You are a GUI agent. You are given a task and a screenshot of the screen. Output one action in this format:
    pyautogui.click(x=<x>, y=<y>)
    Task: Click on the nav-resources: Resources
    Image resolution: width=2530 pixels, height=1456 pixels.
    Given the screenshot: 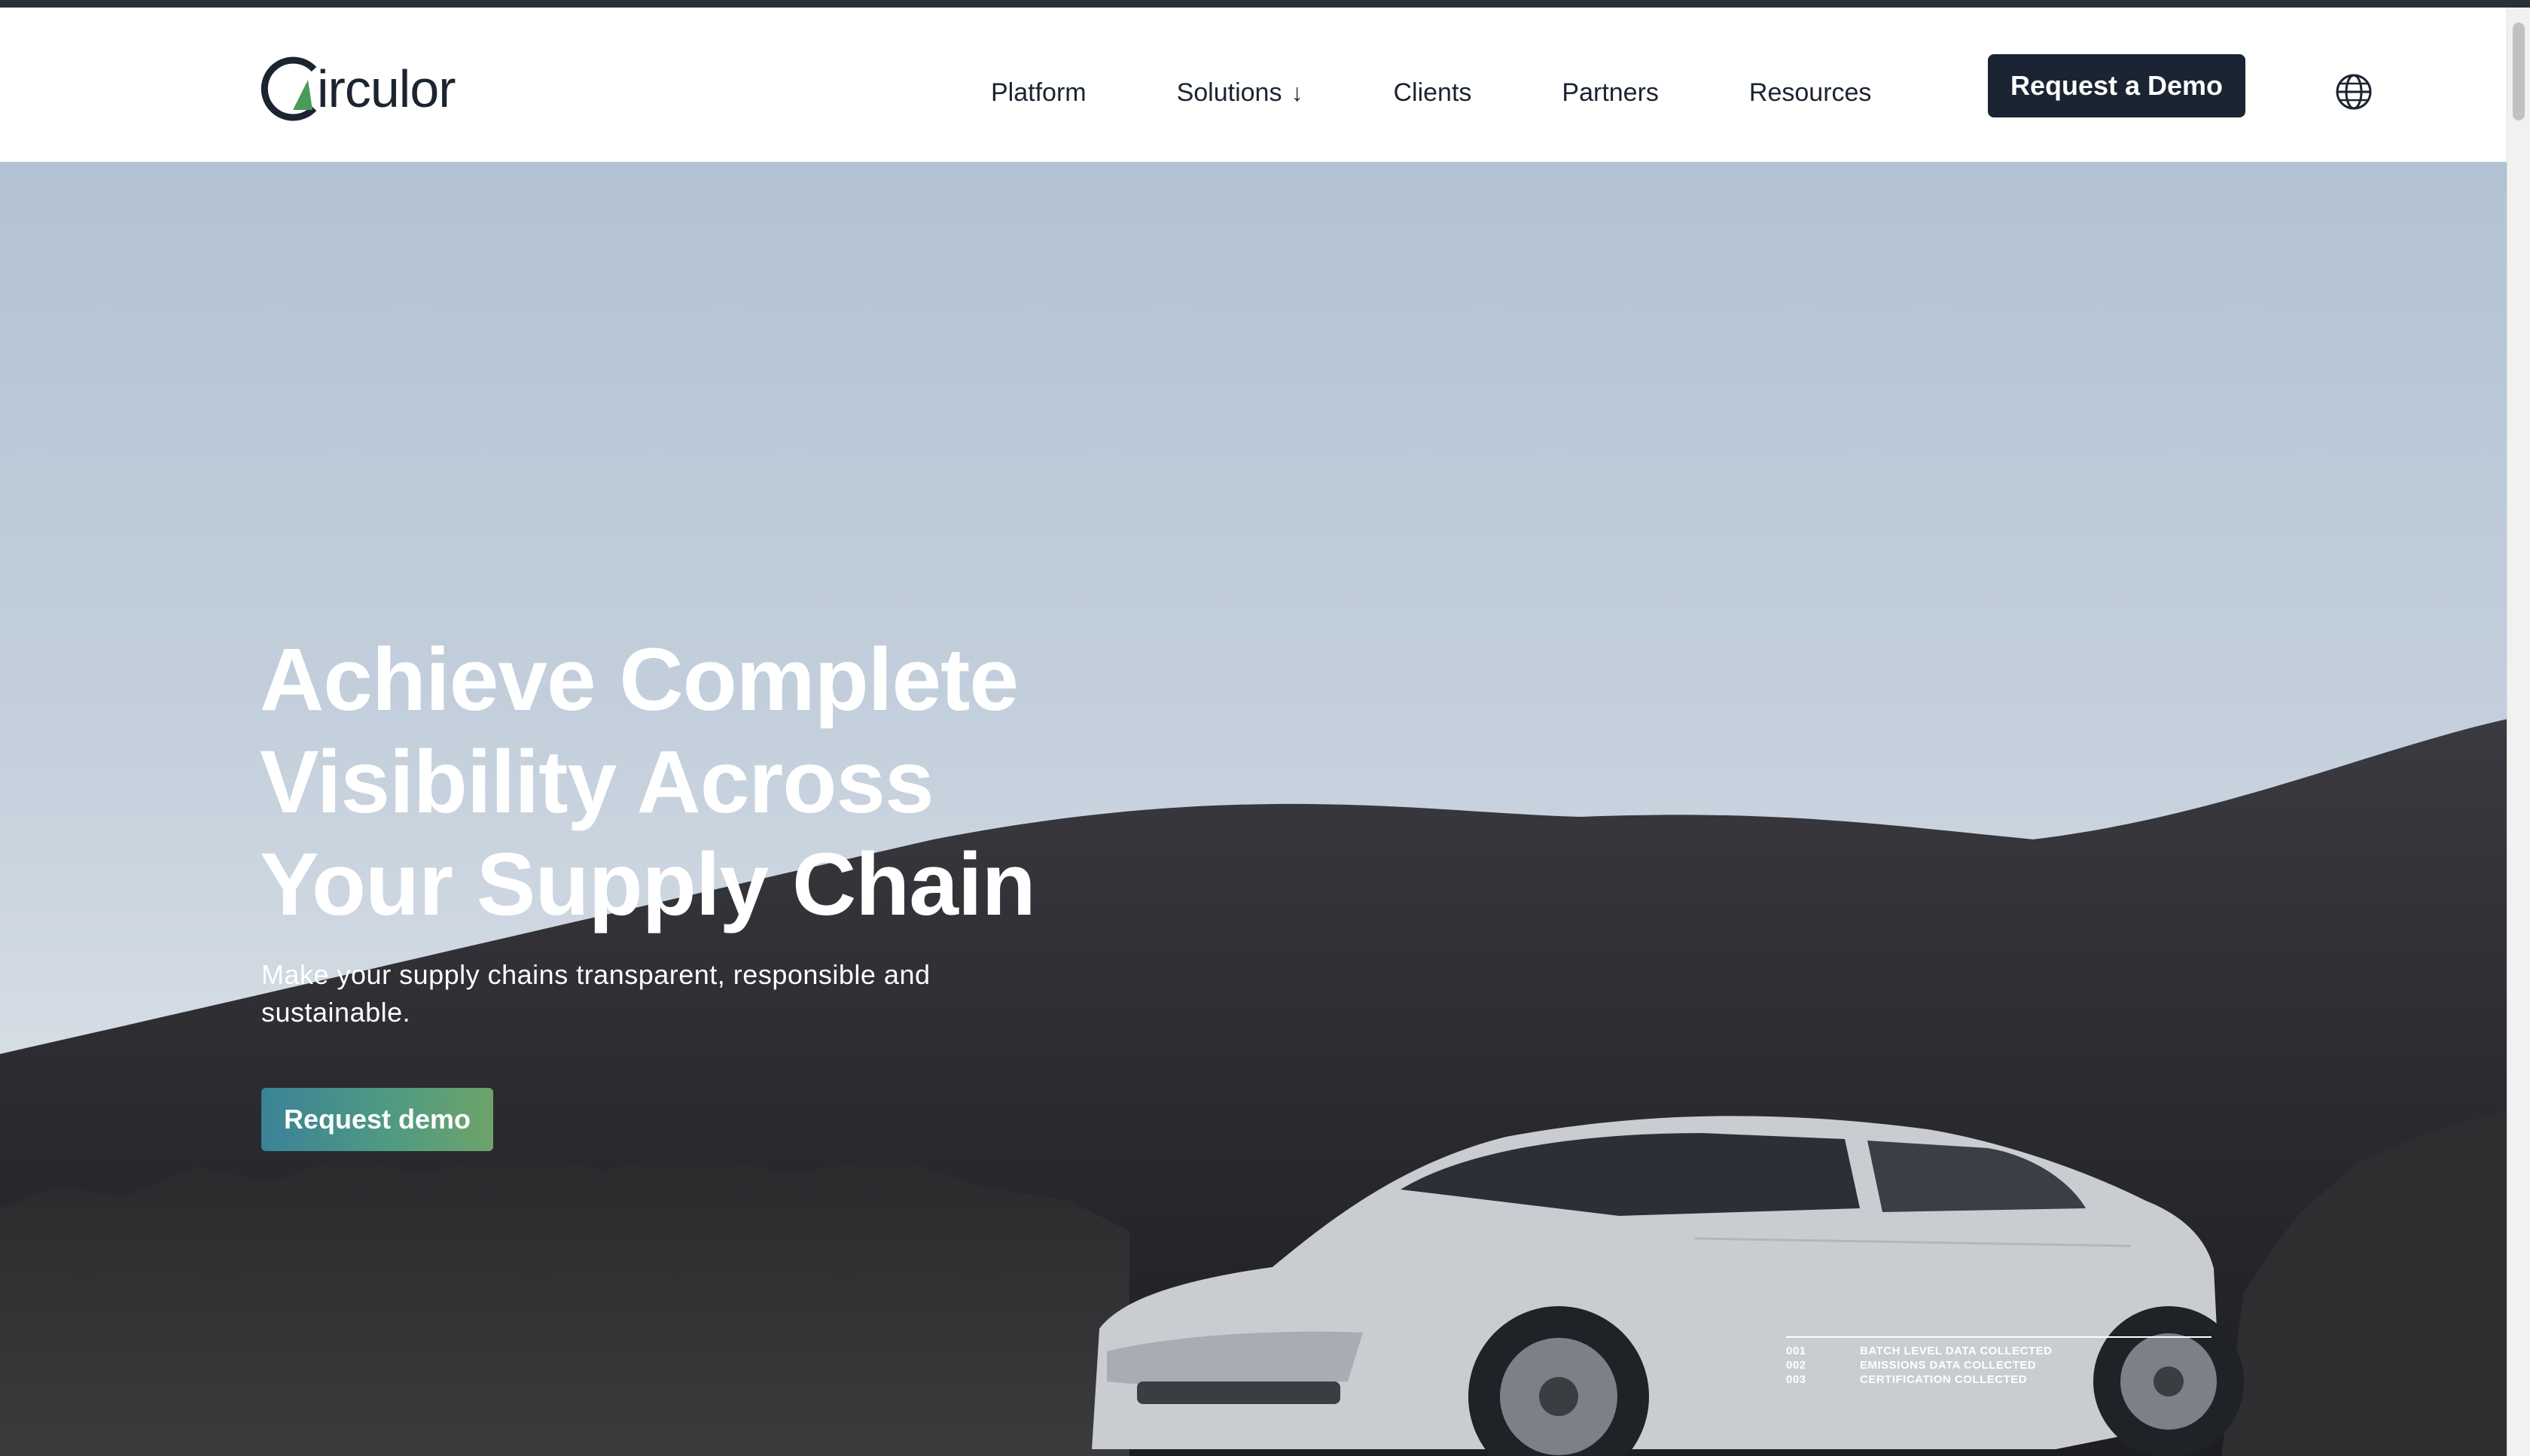 What is the action you would take?
    pyautogui.click(x=1810, y=93)
    